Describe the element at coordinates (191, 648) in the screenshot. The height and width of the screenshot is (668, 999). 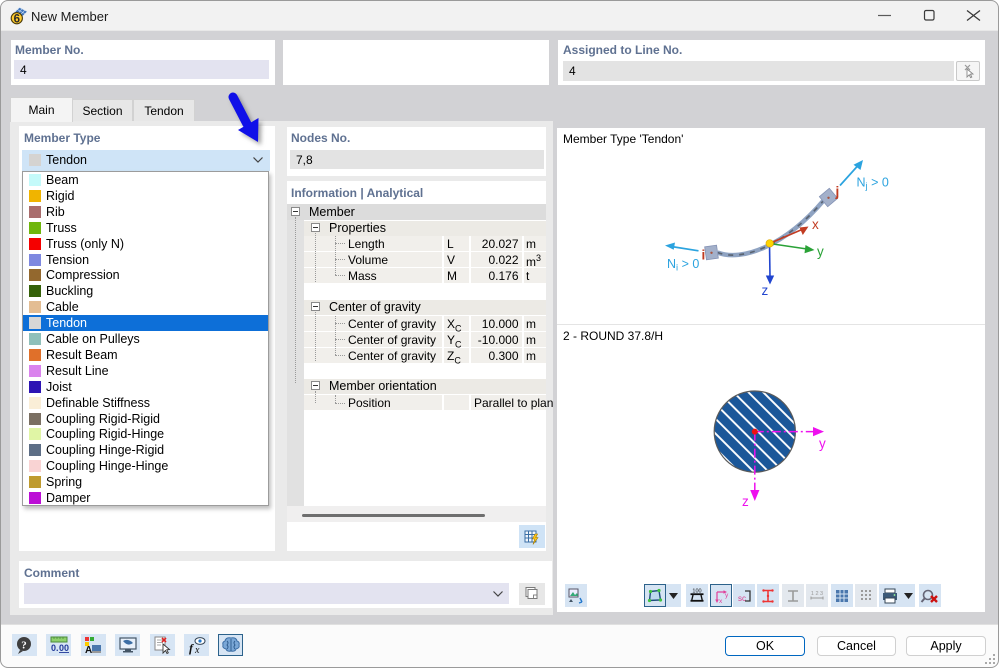
I see `svg-text: f` at that location.